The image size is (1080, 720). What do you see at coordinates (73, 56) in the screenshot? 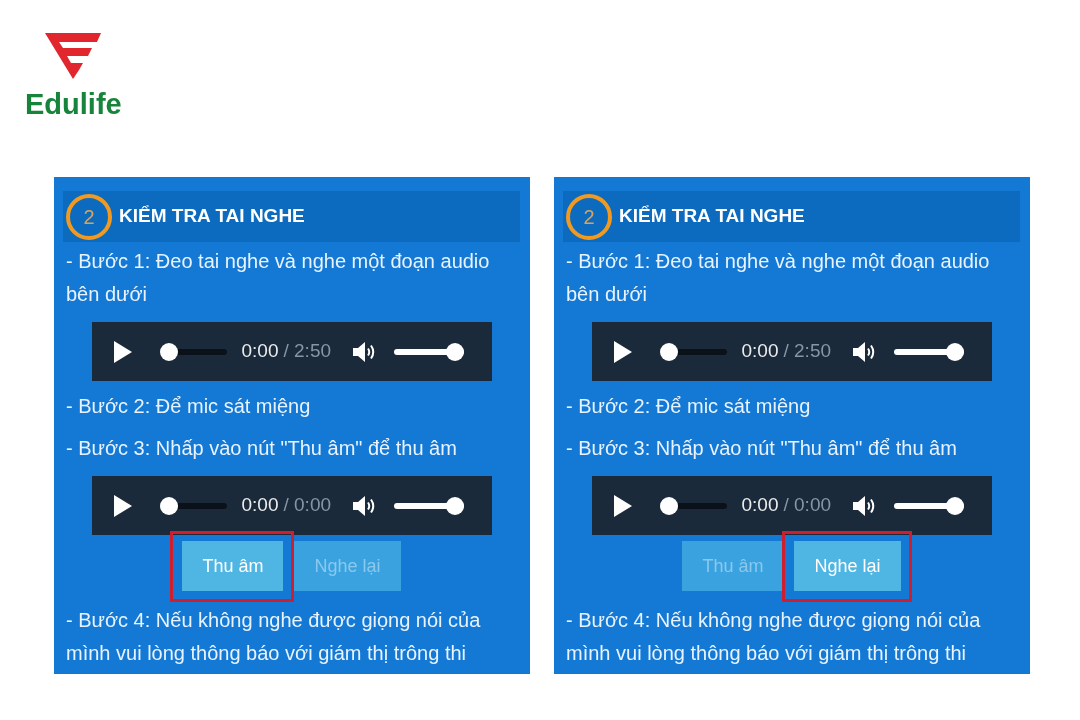
I see `logo-icon` at bounding box center [73, 56].